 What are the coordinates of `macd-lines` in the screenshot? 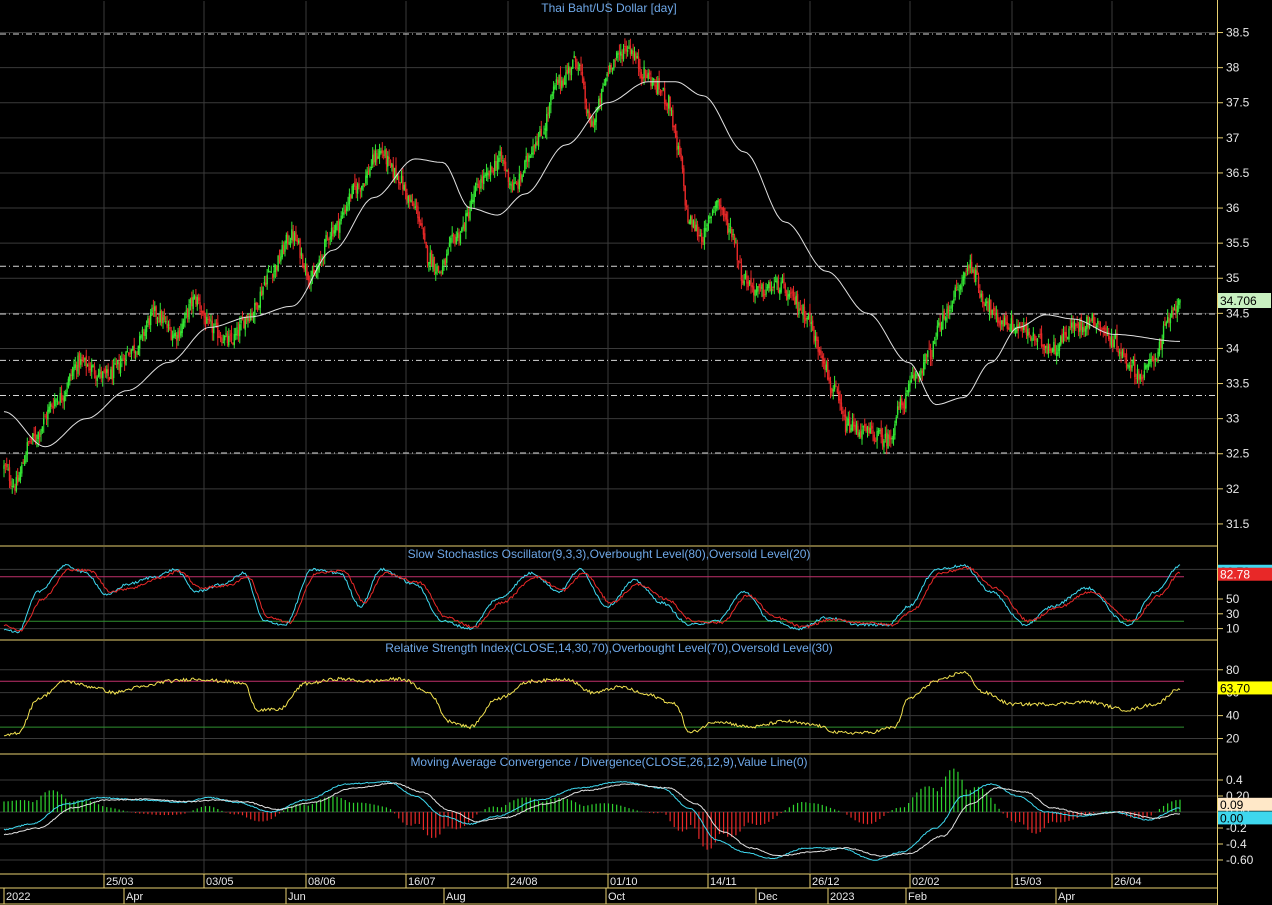 It's located at (592, 820).